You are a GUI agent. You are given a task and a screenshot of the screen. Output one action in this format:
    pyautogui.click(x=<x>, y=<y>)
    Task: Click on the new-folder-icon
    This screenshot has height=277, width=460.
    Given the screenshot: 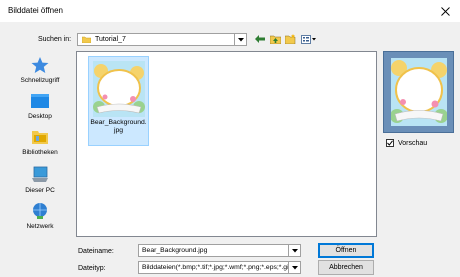 What is the action you would take?
    pyautogui.click(x=289, y=39)
    